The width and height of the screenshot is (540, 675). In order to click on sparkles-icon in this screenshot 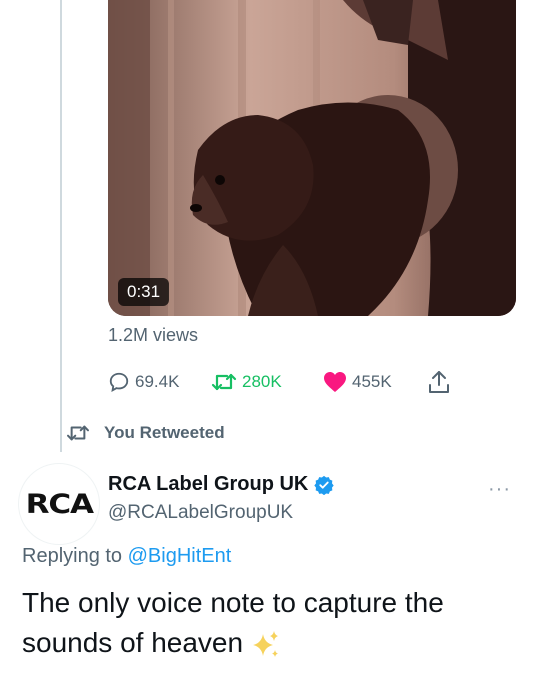, I will do `click(266, 643)`.